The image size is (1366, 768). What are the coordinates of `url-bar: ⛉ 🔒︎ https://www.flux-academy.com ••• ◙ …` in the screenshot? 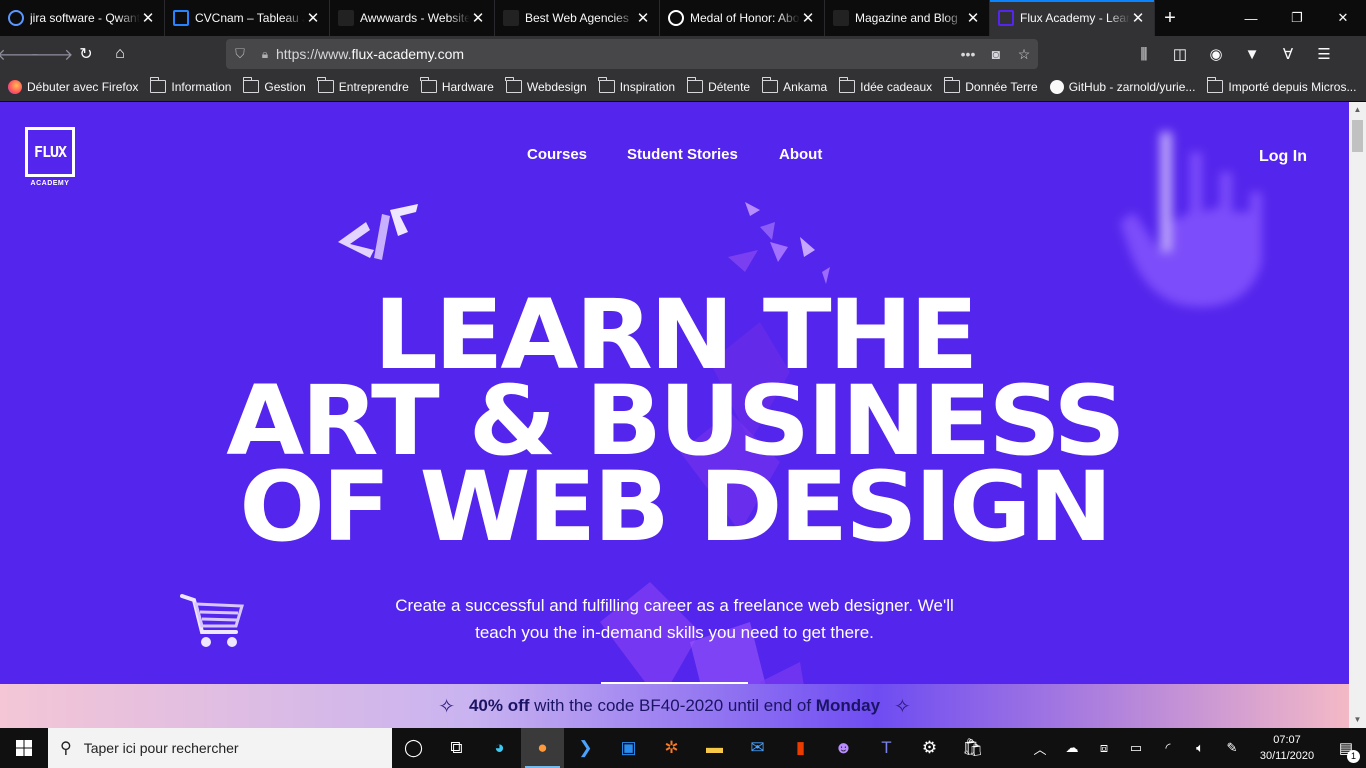 It's located at (632, 54).